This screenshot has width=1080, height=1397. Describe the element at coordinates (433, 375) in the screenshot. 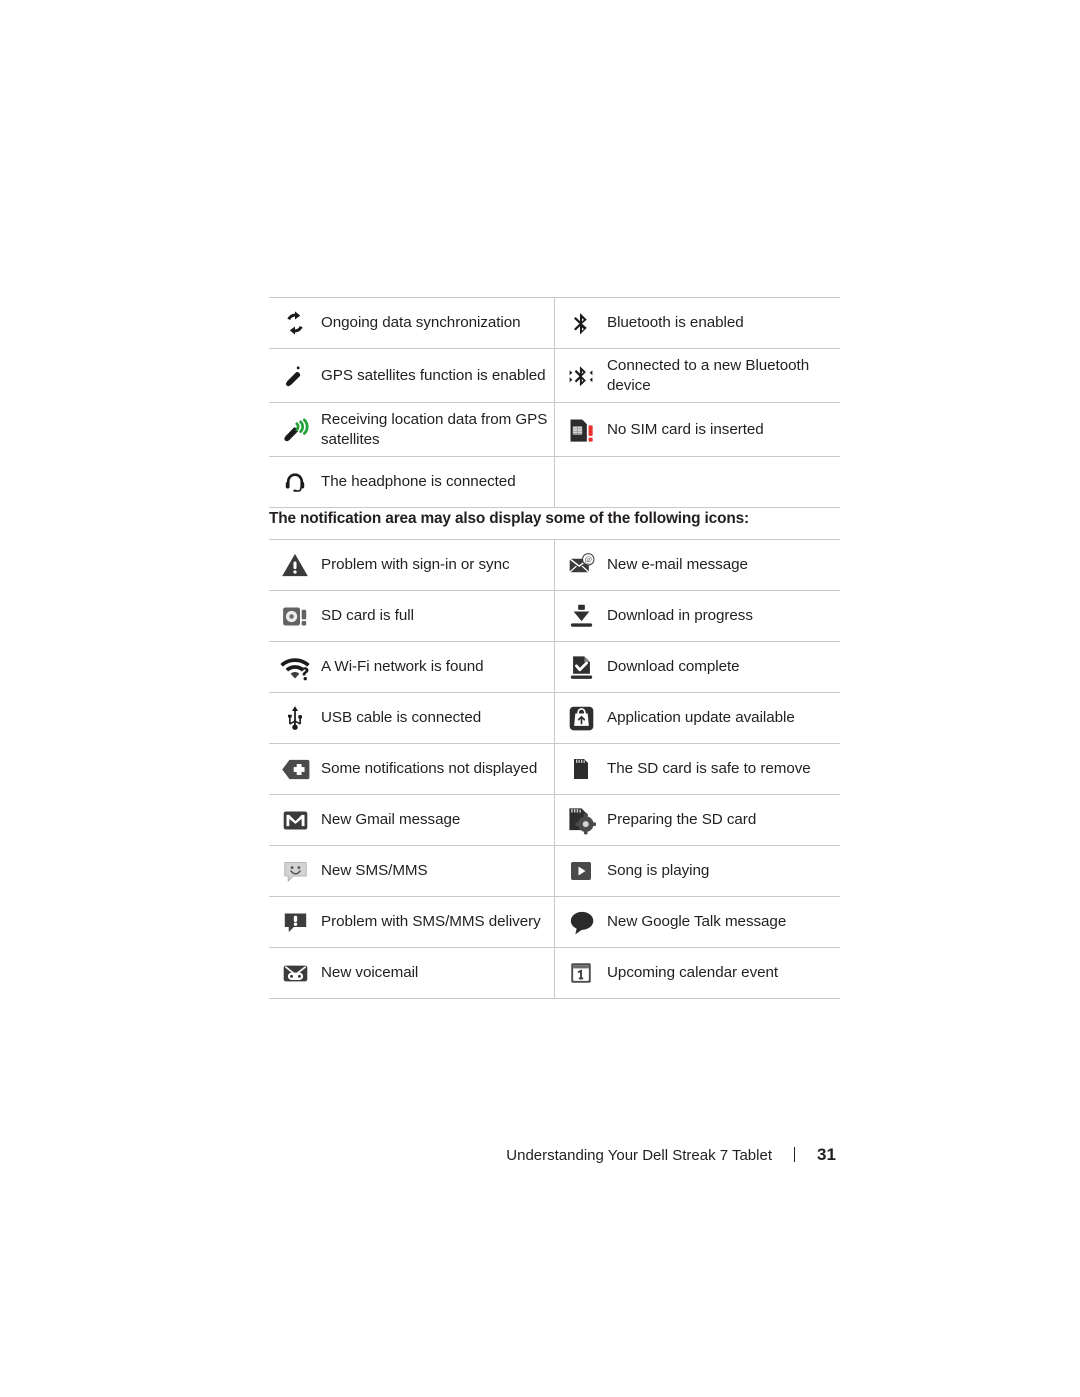

I see `icon-description-label: GPS satellites function is enabled` at that location.